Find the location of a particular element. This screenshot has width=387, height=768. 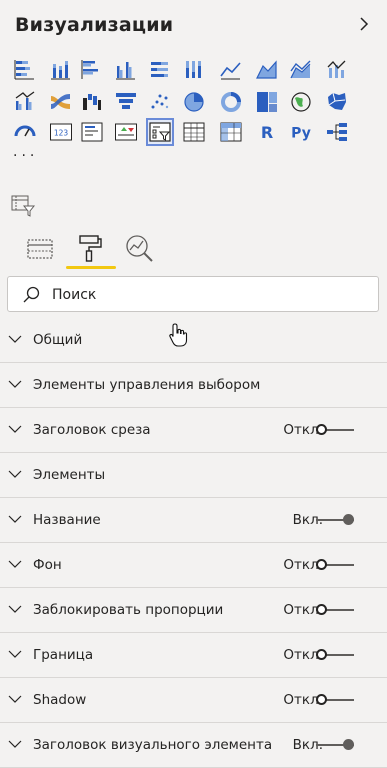

filled-map-icon is located at coordinates (337, 102).